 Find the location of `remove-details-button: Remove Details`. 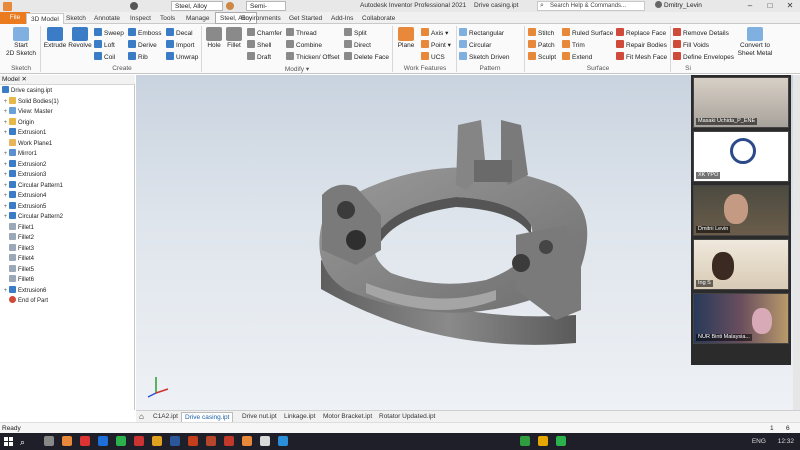

remove-details-button: Remove Details is located at coordinates (701, 33).